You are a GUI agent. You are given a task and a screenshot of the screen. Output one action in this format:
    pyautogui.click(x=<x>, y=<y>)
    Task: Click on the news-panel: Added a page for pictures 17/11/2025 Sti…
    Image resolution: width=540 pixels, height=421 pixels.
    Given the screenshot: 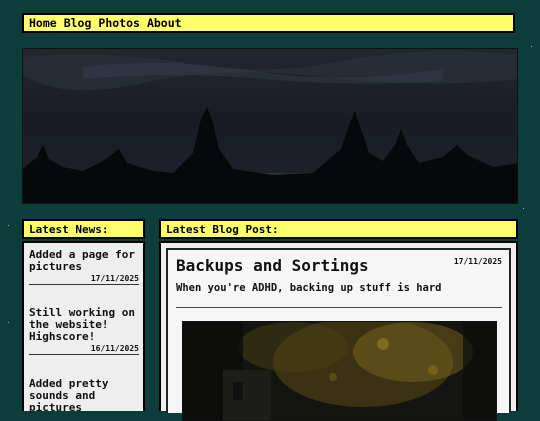 What is the action you would take?
    pyautogui.click(x=83, y=327)
    